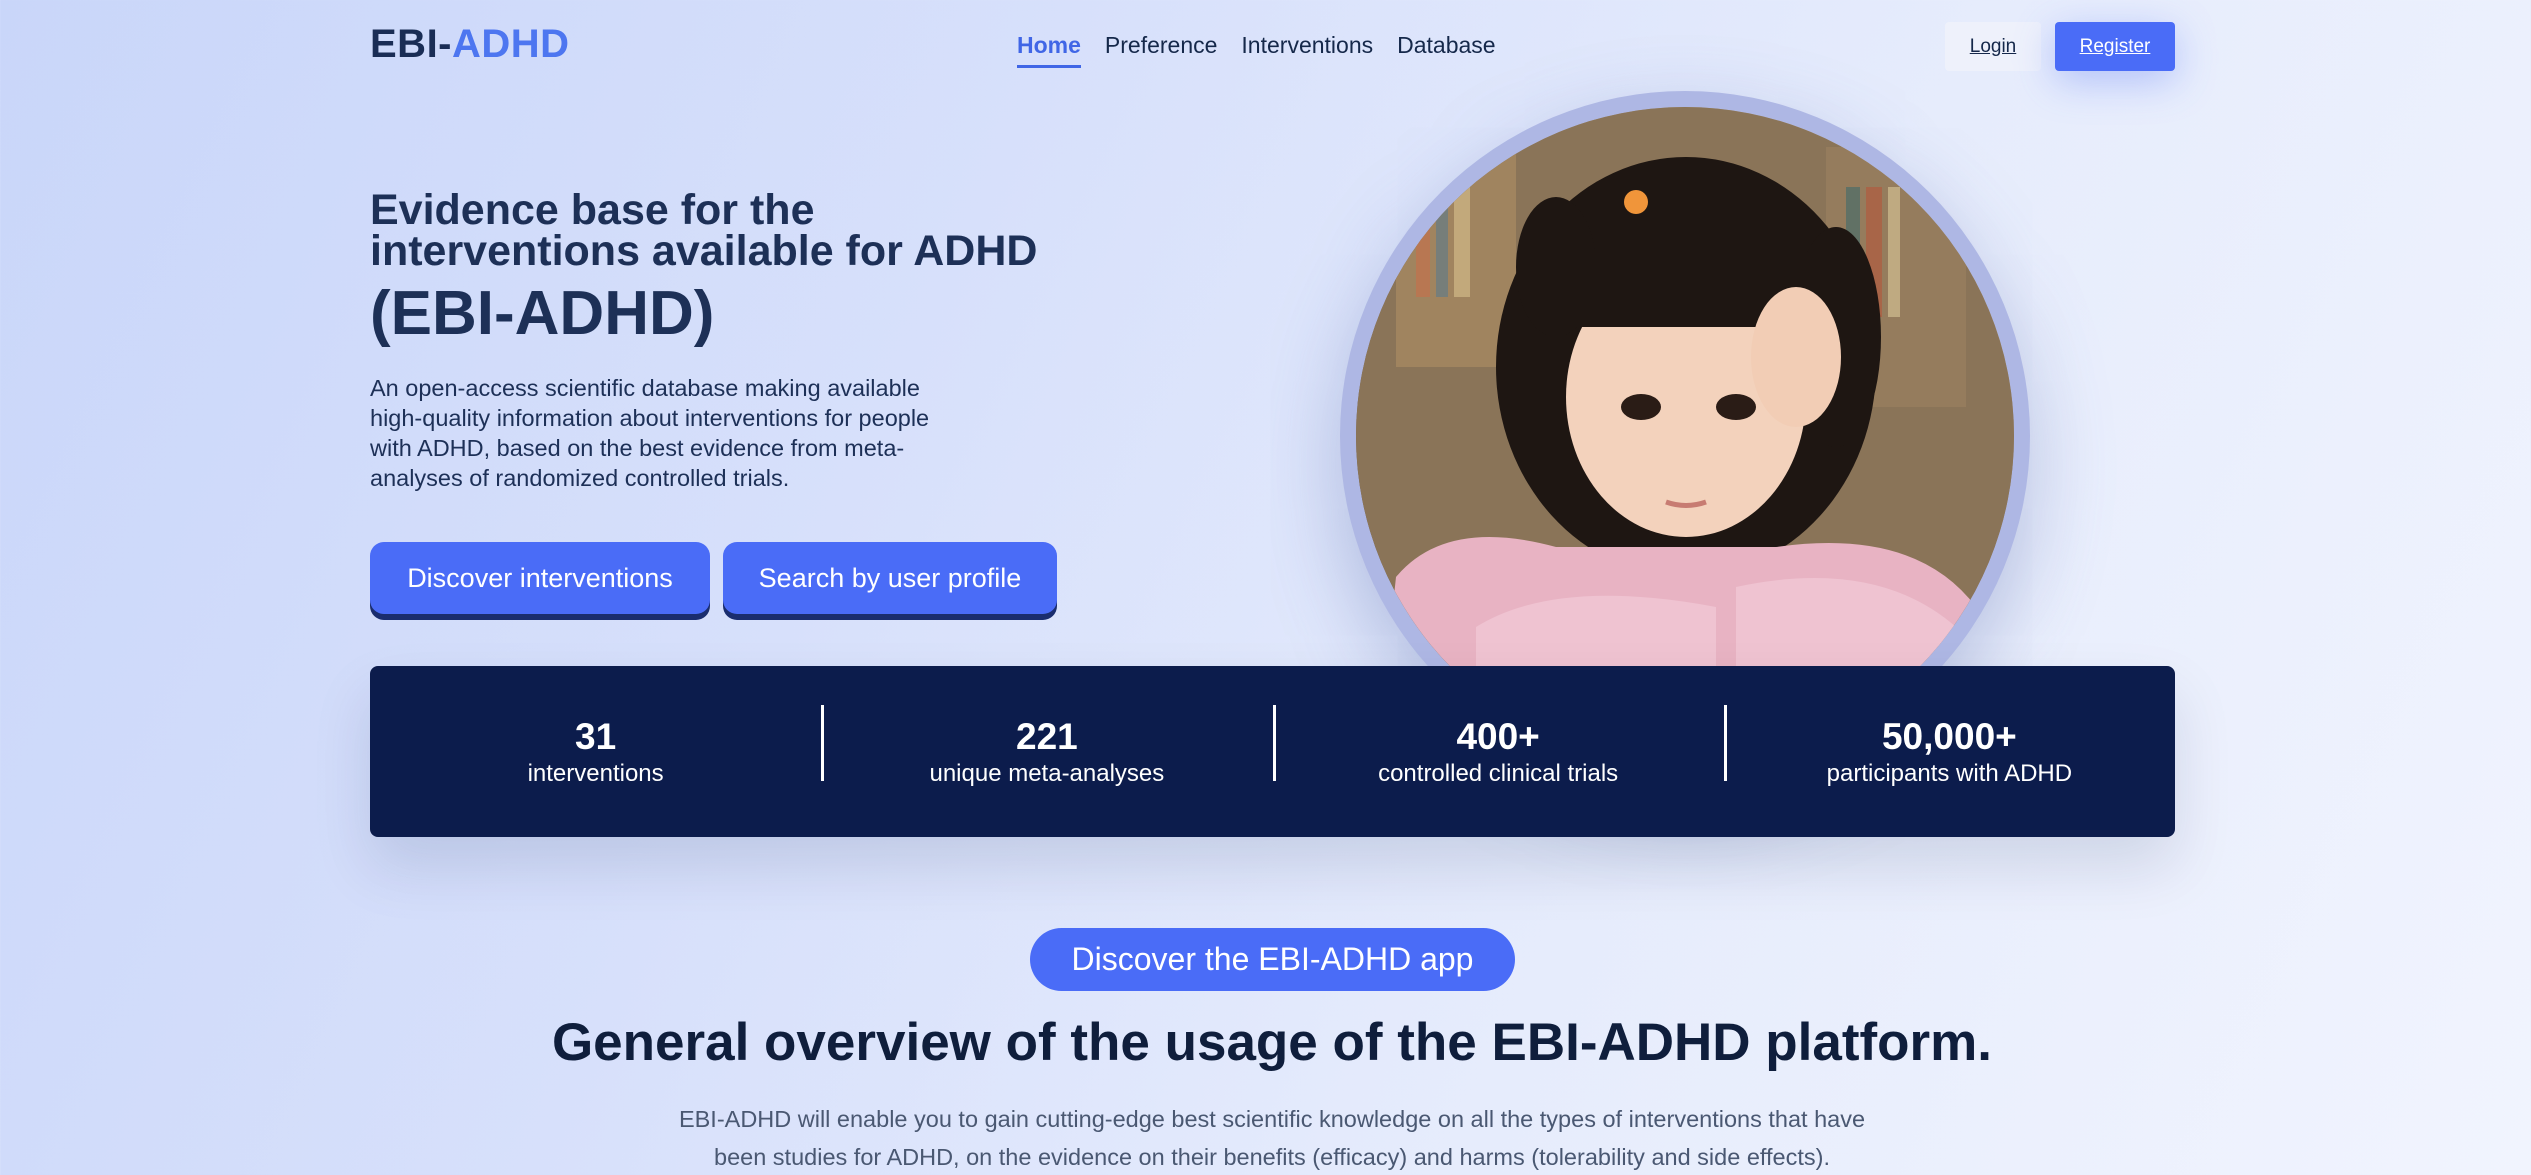 This screenshot has height=1175, width=2531. I want to click on main-nav: Home Preference Interventions Database, so click(1256, 50).